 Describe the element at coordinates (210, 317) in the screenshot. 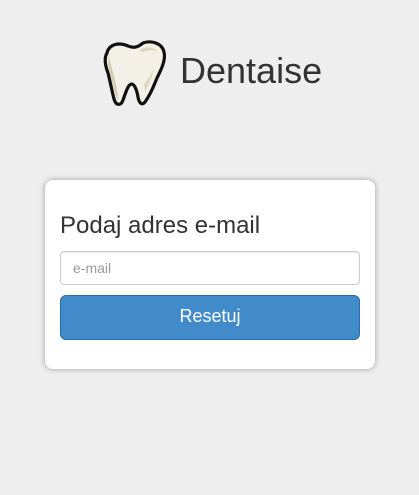

I see `reset-button: Resetuj` at that location.